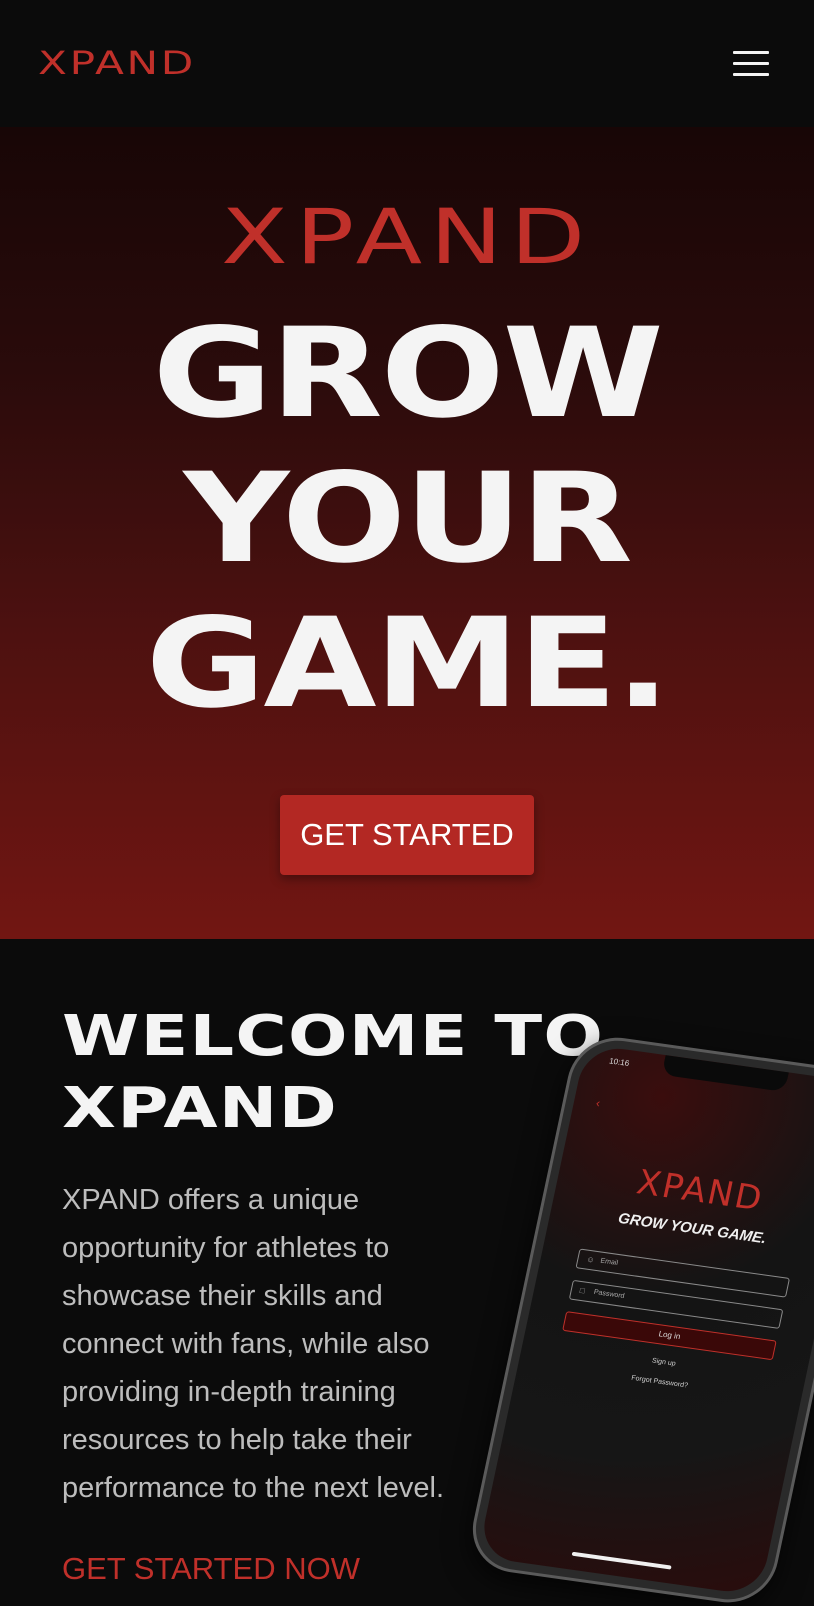 Image resolution: width=814 pixels, height=1606 pixels. What do you see at coordinates (621, 1560) in the screenshot?
I see `phone-home-indicator` at bounding box center [621, 1560].